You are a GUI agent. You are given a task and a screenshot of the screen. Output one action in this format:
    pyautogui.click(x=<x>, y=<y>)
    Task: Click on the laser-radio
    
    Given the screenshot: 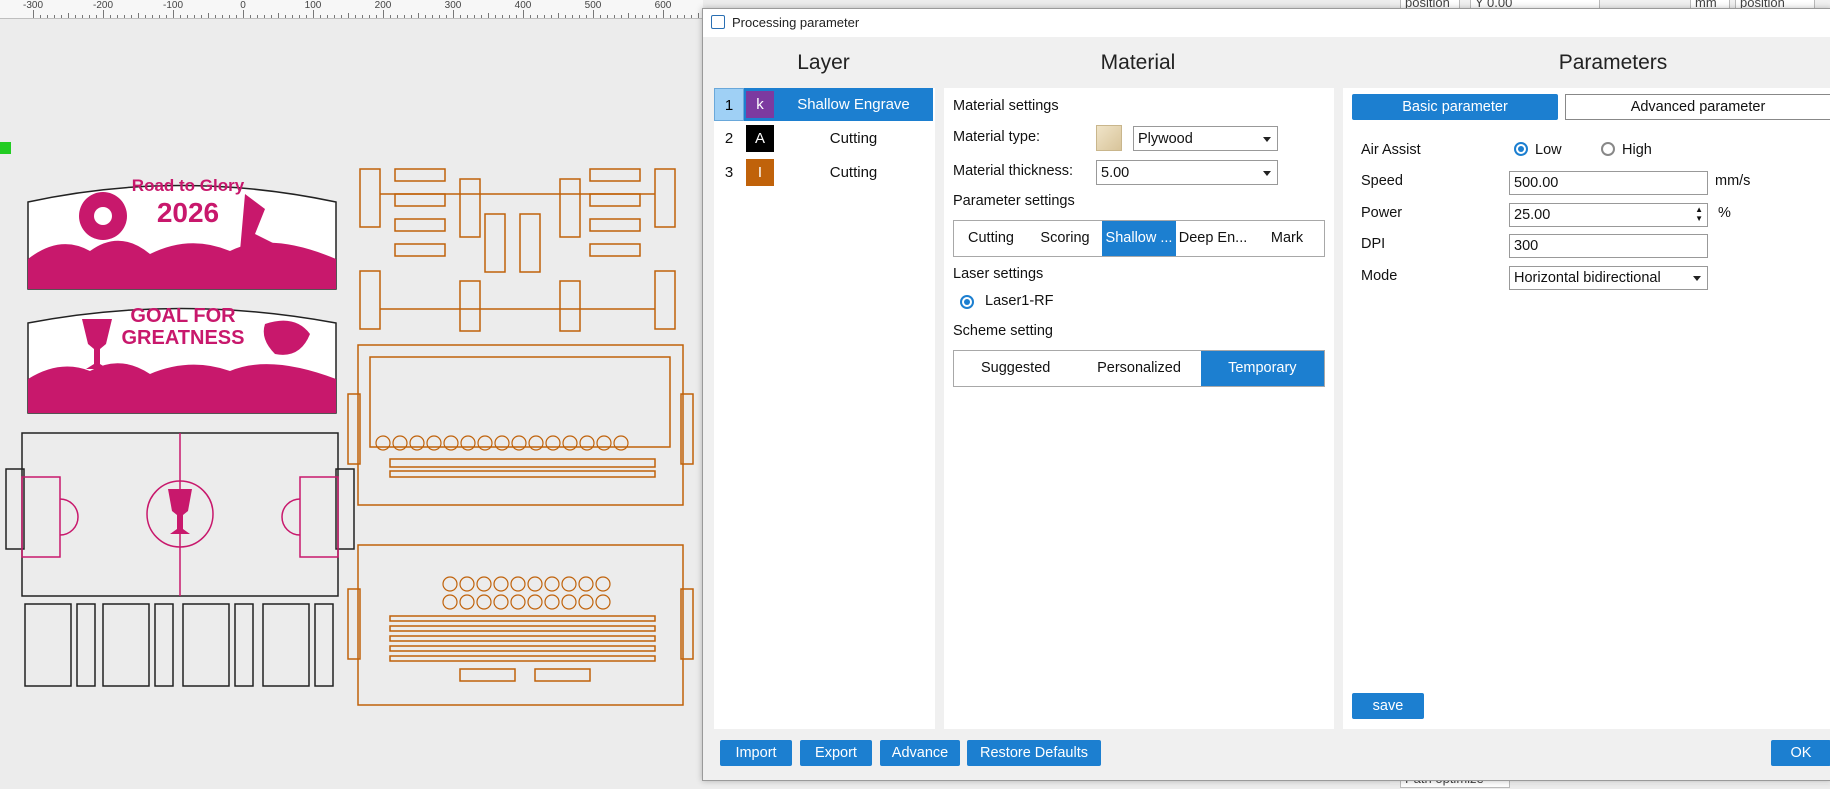 What is the action you would take?
    pyautogui.click(x=967, y=302)
    